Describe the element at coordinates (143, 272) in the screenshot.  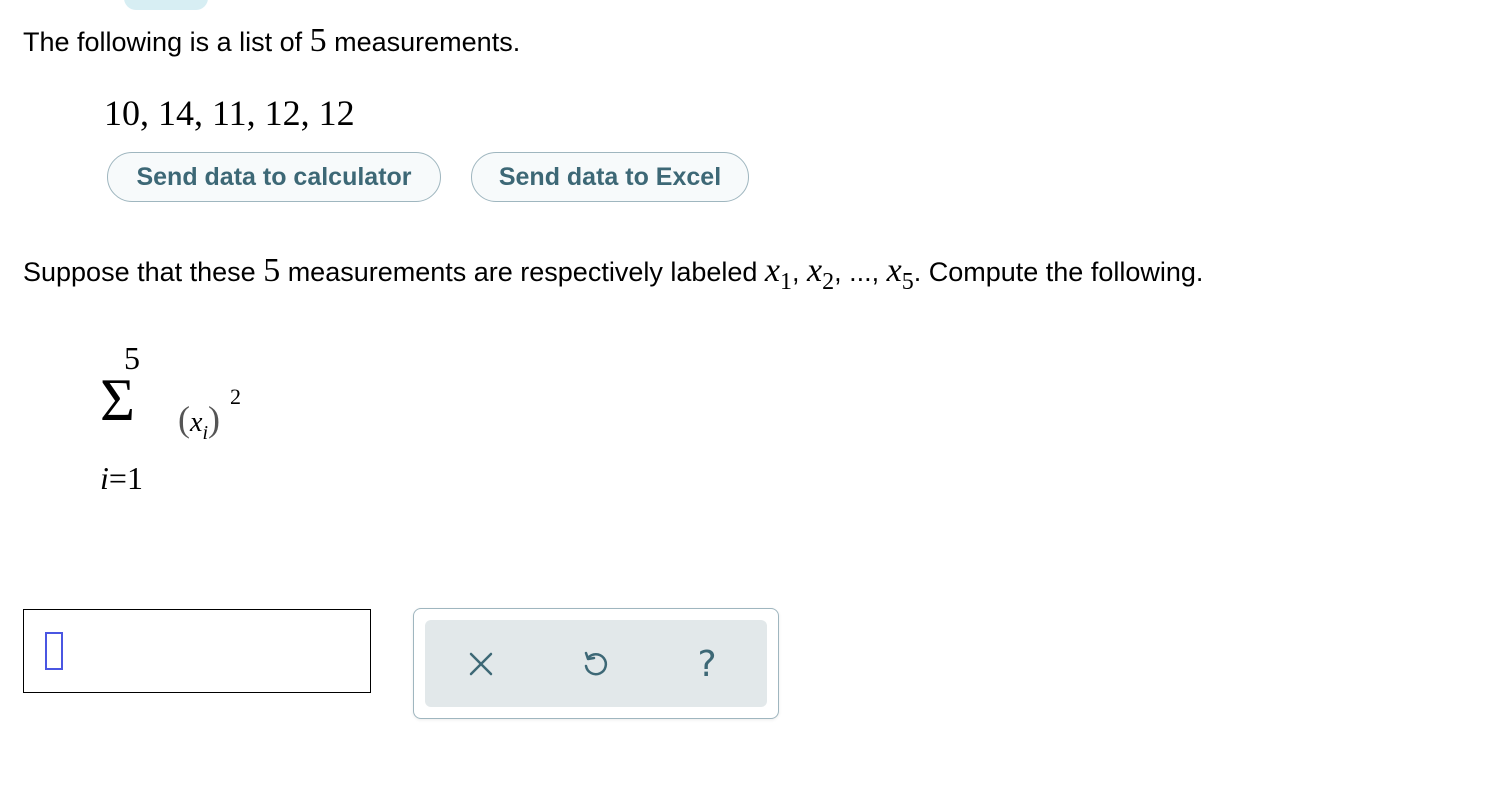
I see `prompt-text-before: Suppose that these` at that location.